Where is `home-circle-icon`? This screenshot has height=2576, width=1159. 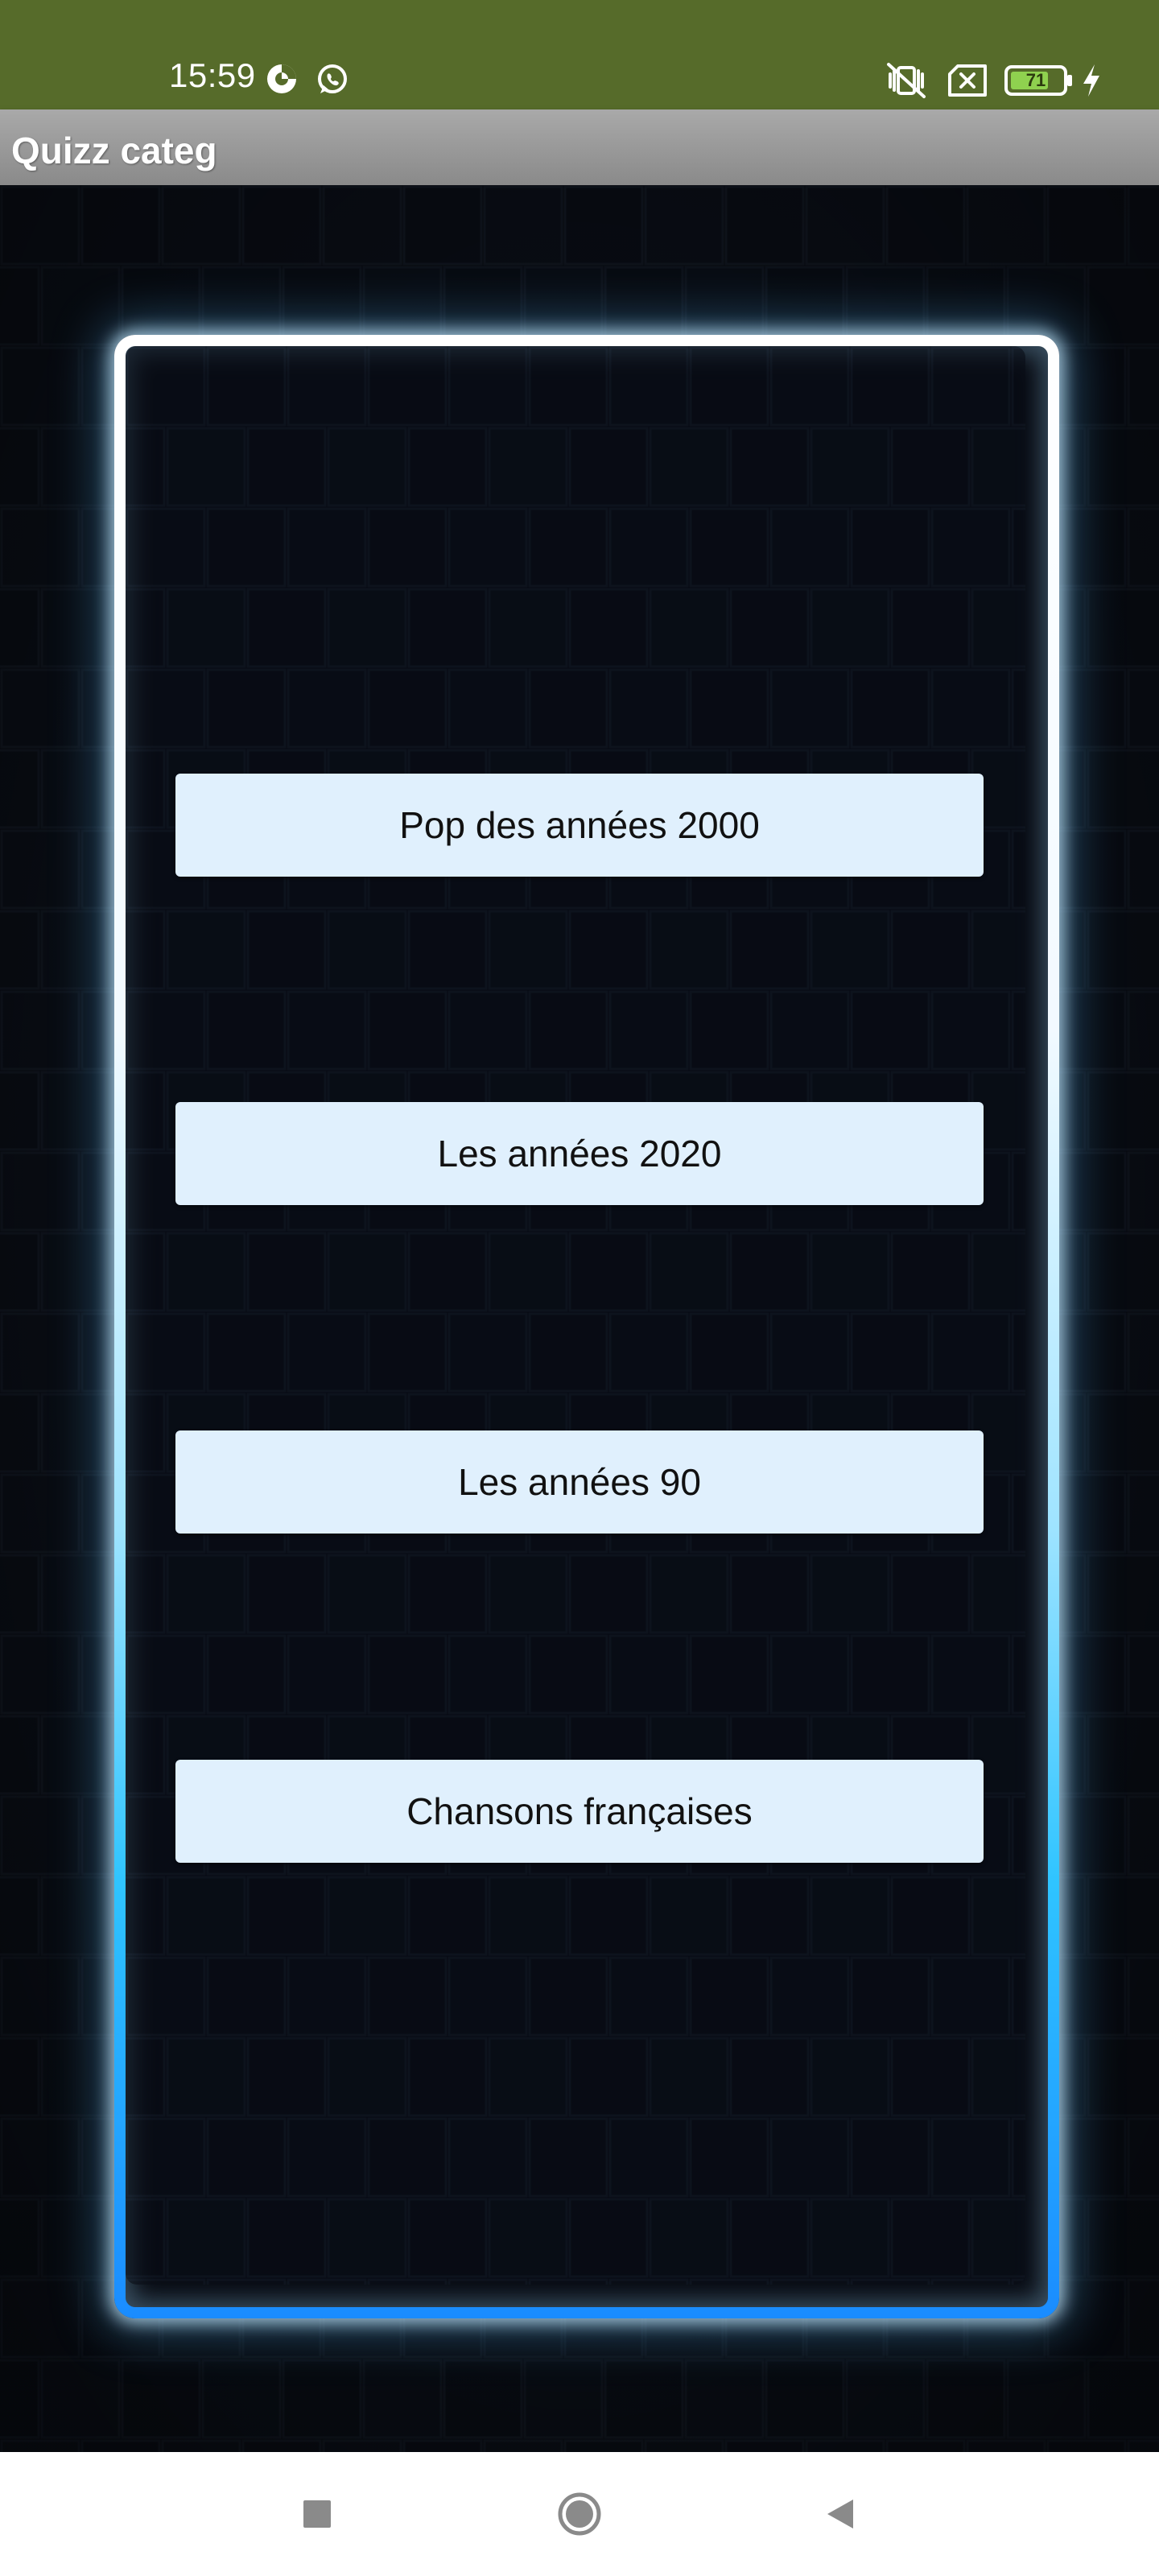 home-circle-icon is located at coordinates (579, 2514).